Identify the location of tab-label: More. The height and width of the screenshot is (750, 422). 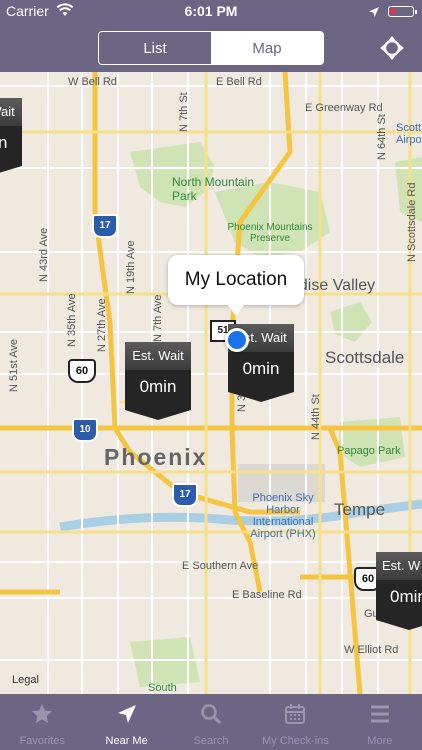
(380, 741).